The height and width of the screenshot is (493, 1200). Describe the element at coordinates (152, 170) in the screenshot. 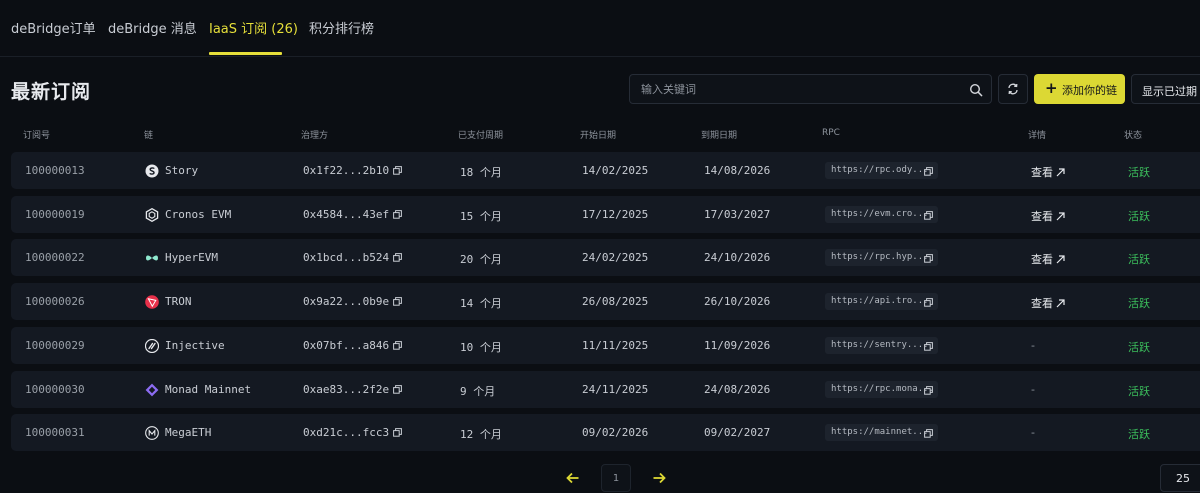

I see `story-icon` at that location.